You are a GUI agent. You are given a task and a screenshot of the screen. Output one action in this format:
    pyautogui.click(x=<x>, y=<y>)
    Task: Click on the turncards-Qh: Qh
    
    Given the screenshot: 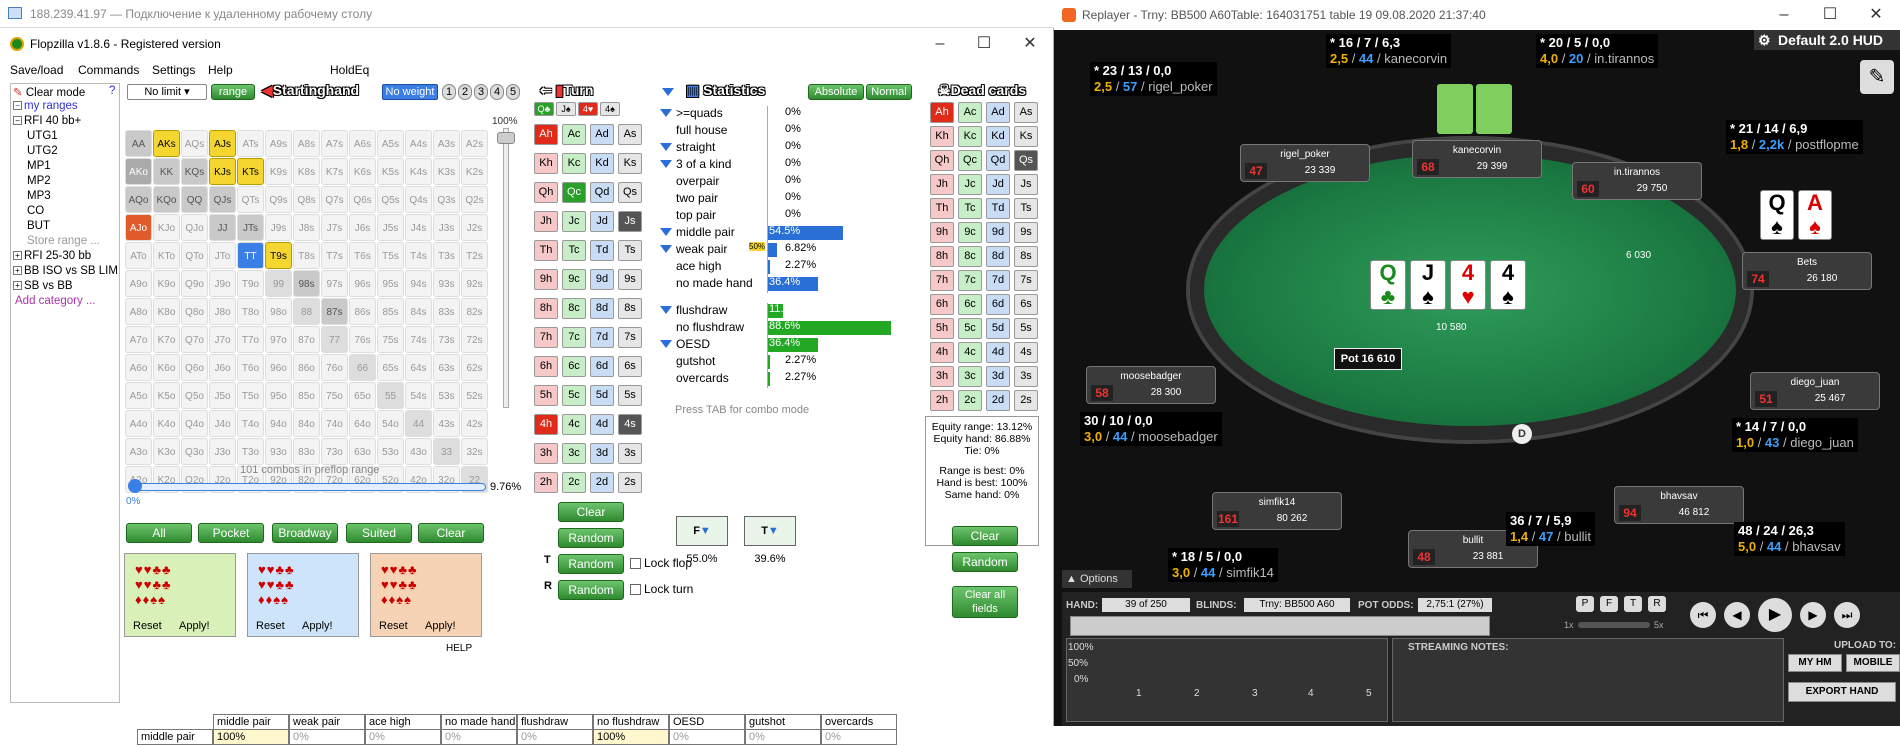 What is the action you would take?
    pyautogui.click(x=546, y=192)
    